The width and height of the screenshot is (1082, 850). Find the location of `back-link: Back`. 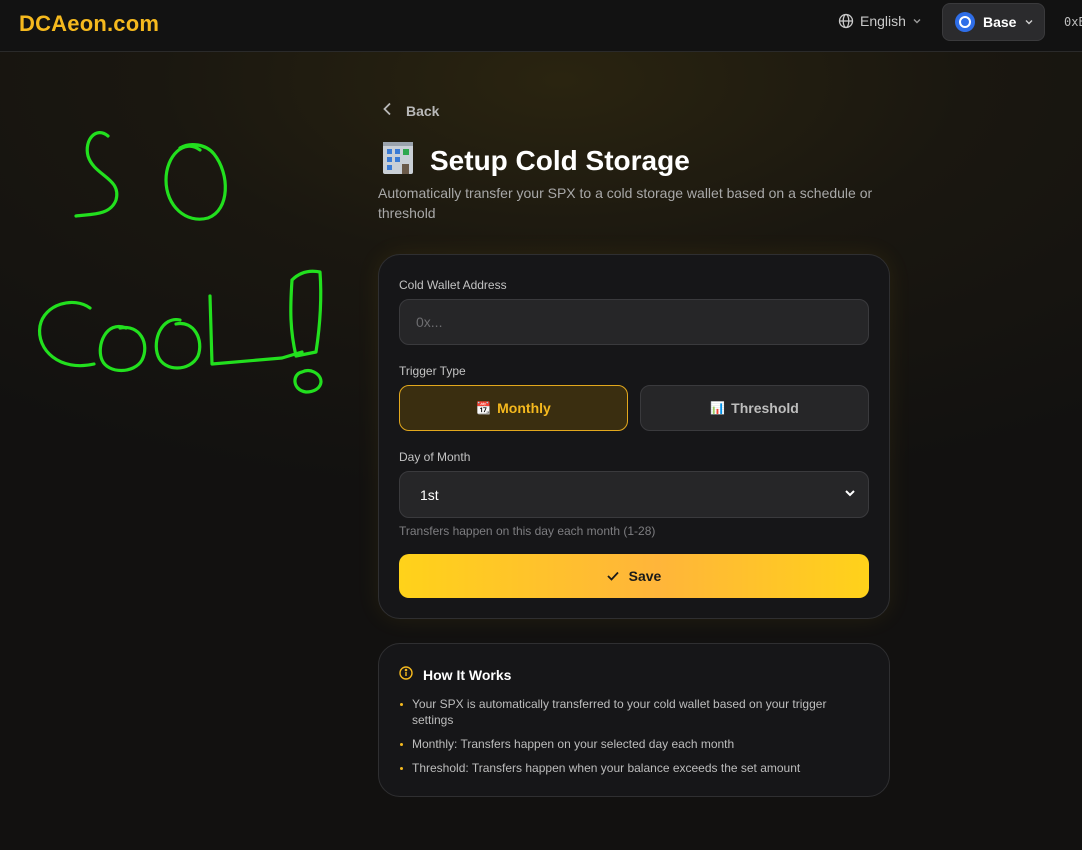

back-link: Back is located at coordinates (410, 110).